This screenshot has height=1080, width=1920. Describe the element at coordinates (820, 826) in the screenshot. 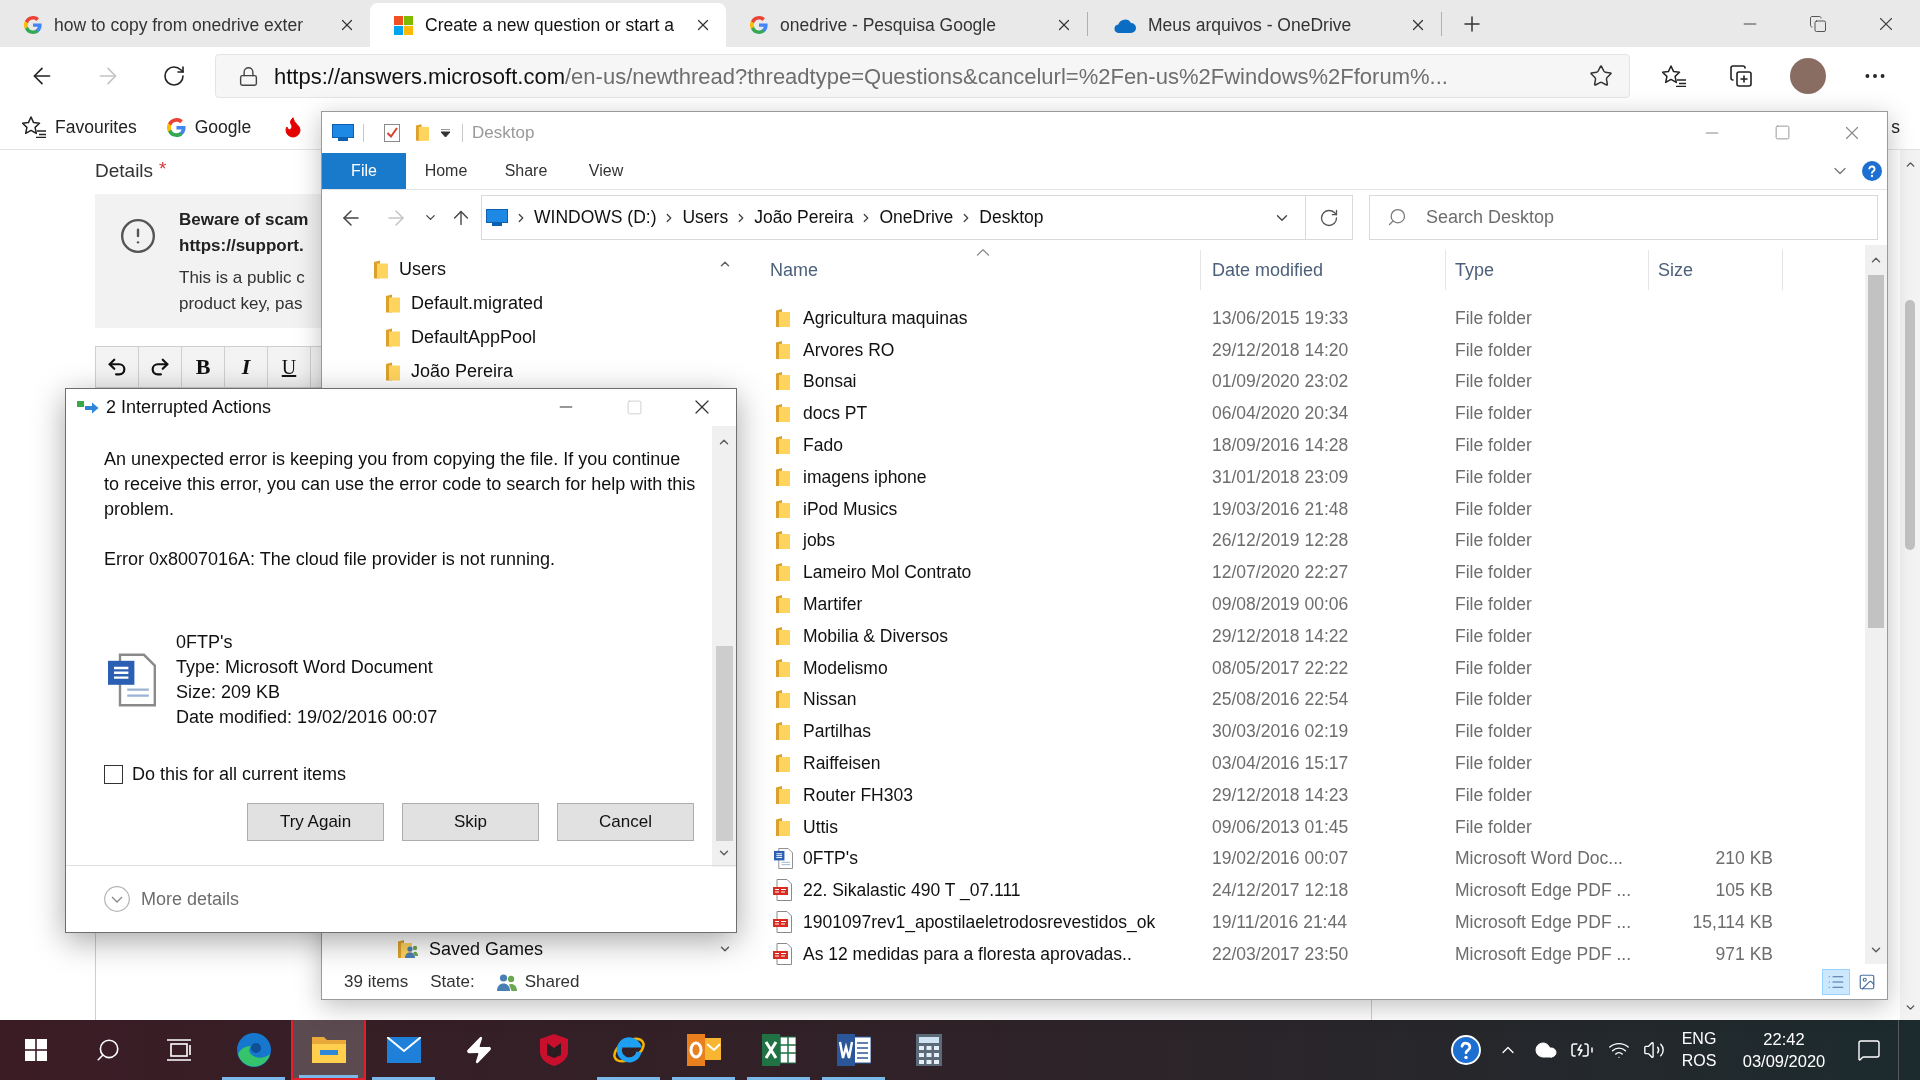

I see `file-name: Uttis` at that location.